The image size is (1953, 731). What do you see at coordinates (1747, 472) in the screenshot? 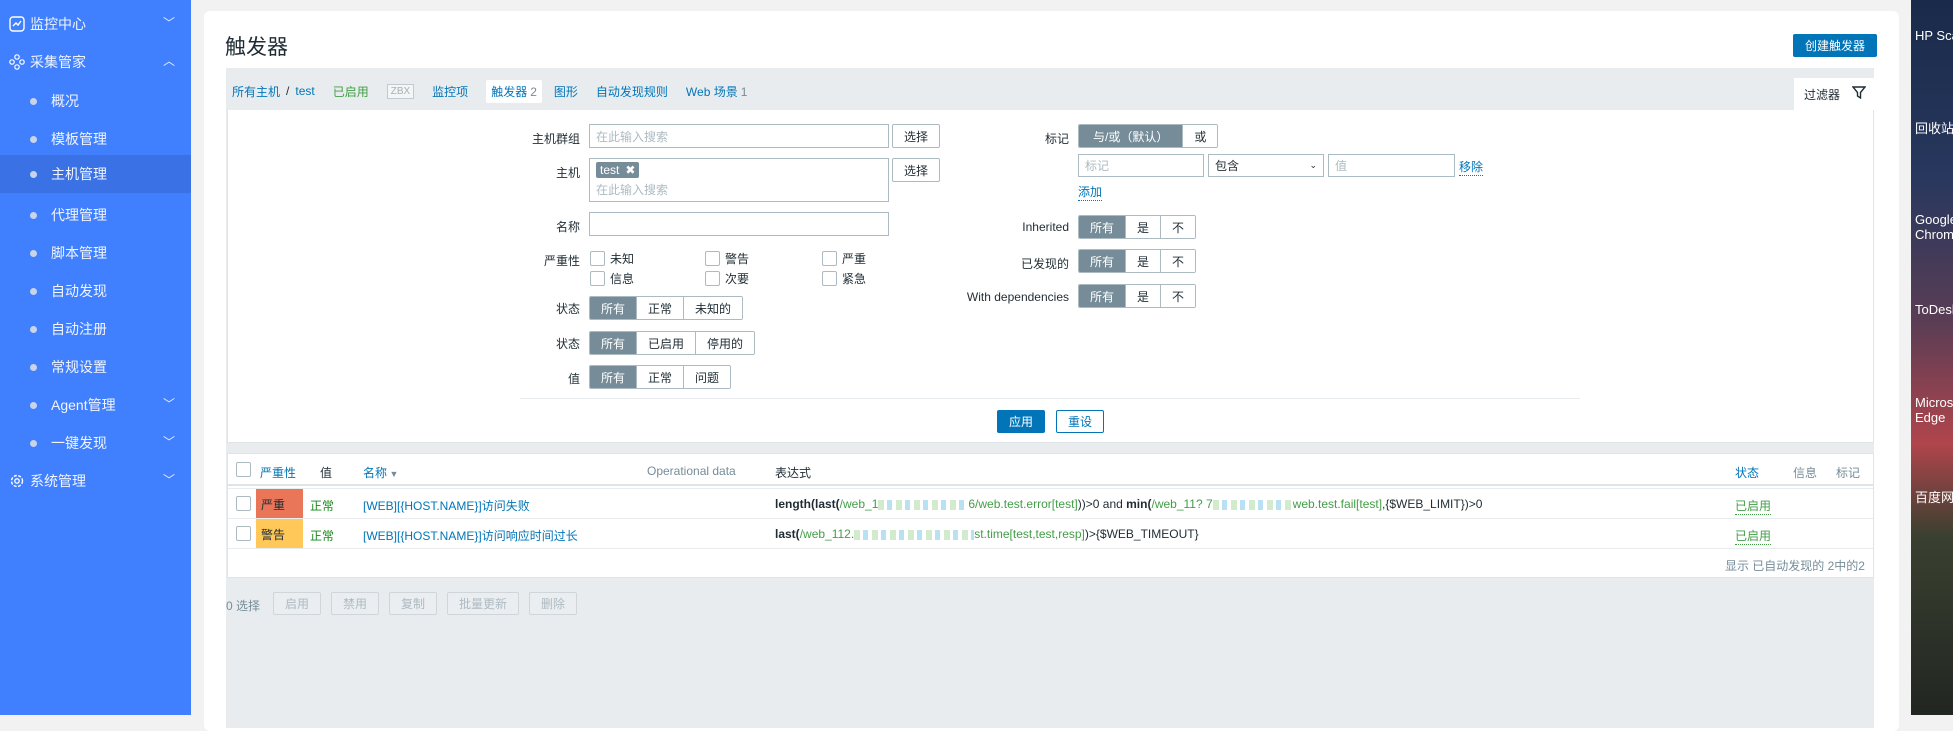
I see `col-status: 状态` at bounding box center [1747, 472].